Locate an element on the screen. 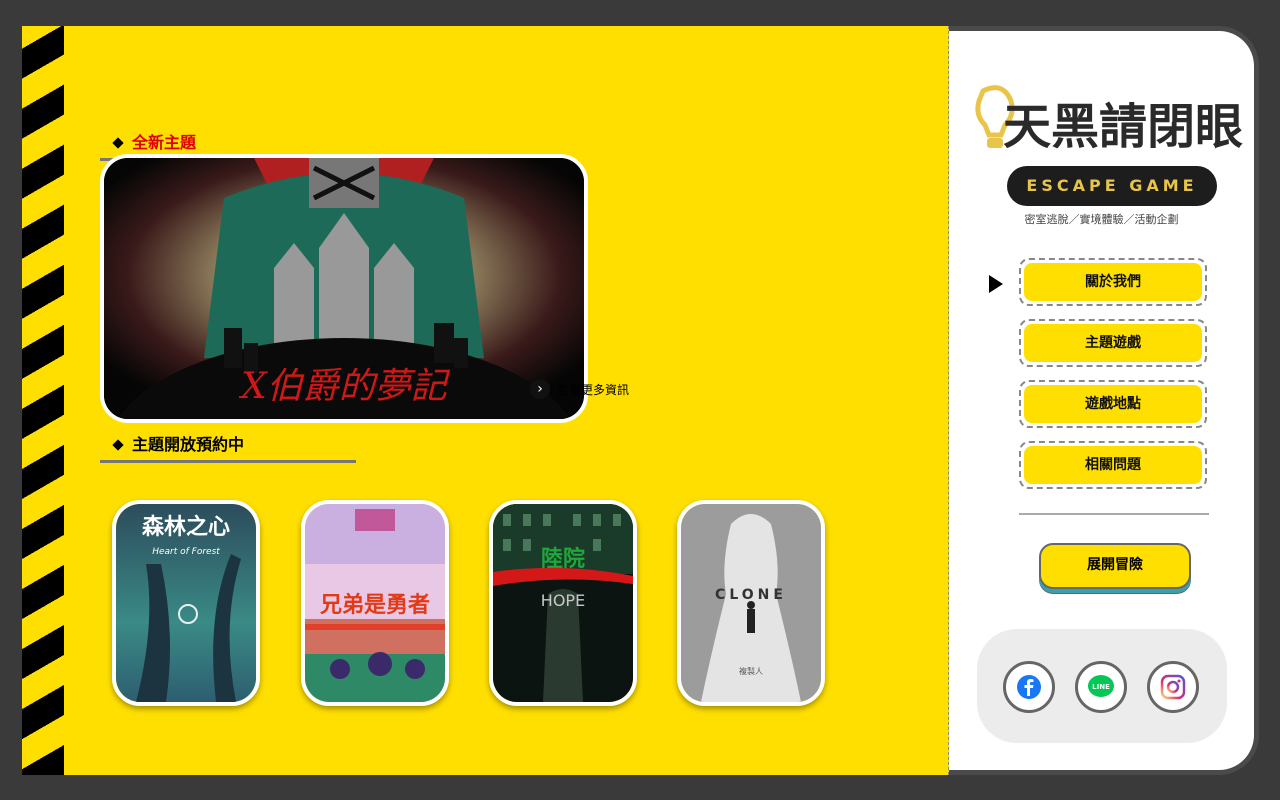  theme-poster-hope: 陸院 HOPE is located at coordinates (563, 603).